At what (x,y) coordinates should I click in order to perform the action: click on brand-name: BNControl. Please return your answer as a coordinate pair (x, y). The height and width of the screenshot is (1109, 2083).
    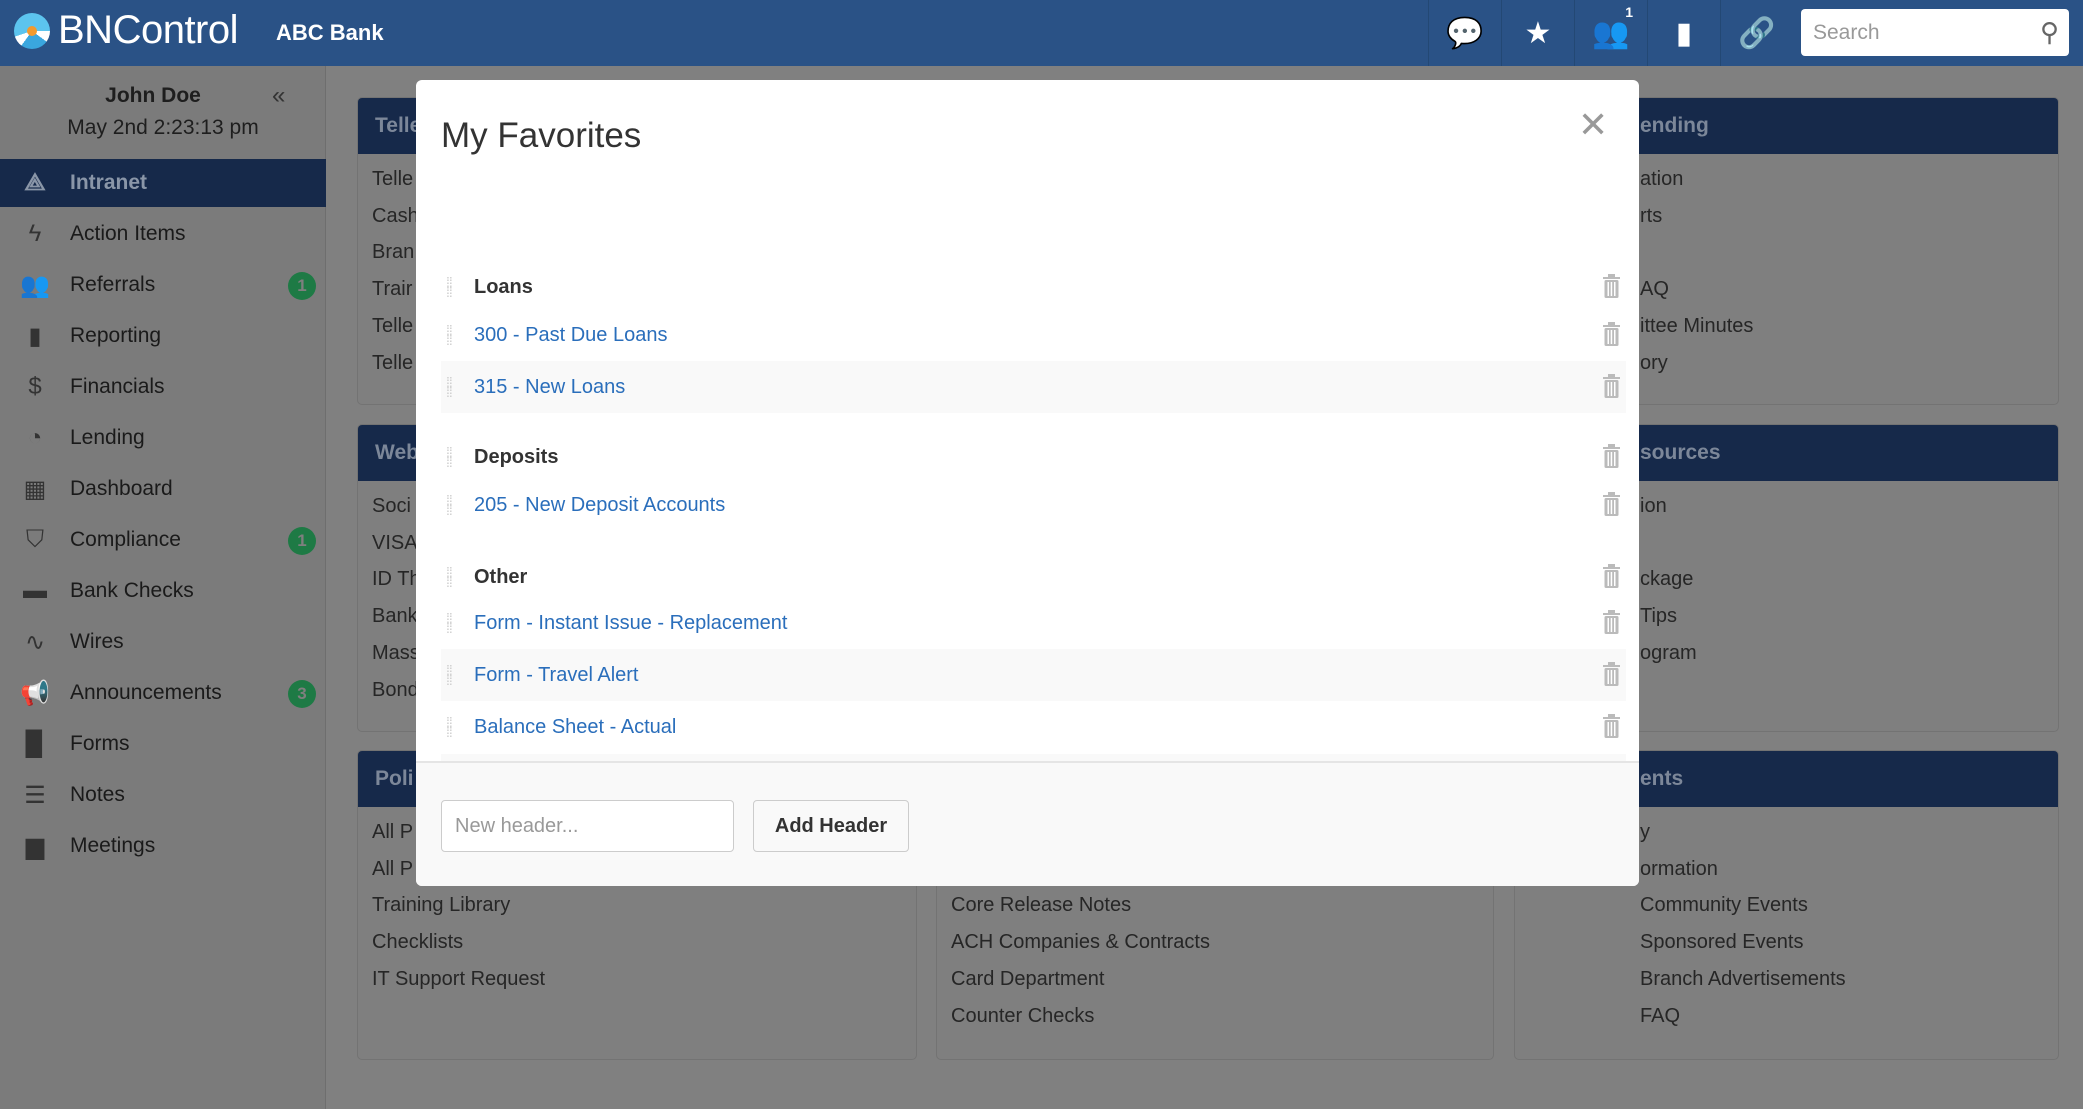
    Looking at the image, I should click on (148, 30).